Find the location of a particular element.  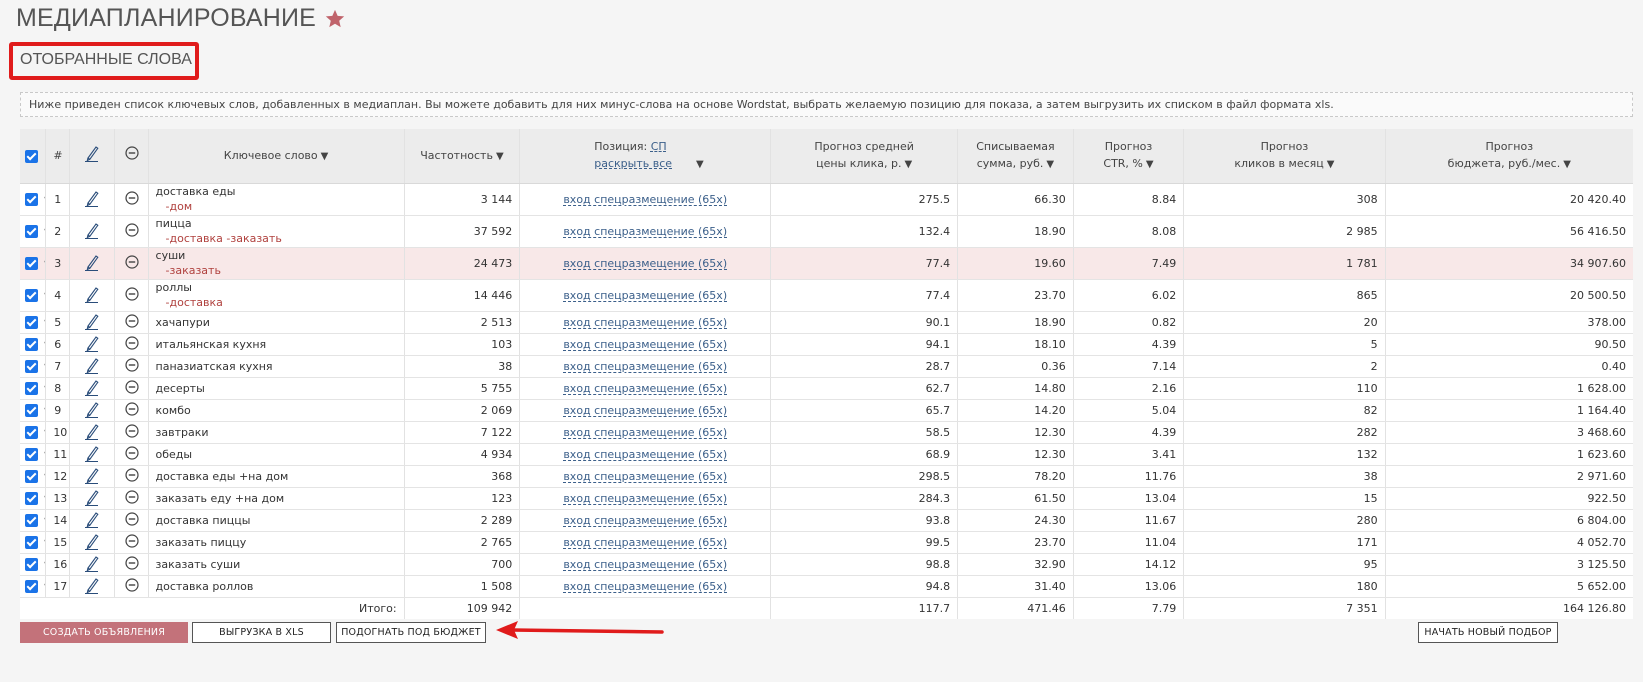

expand-all-link: раскрыть все is located at coordinates (633, 163).